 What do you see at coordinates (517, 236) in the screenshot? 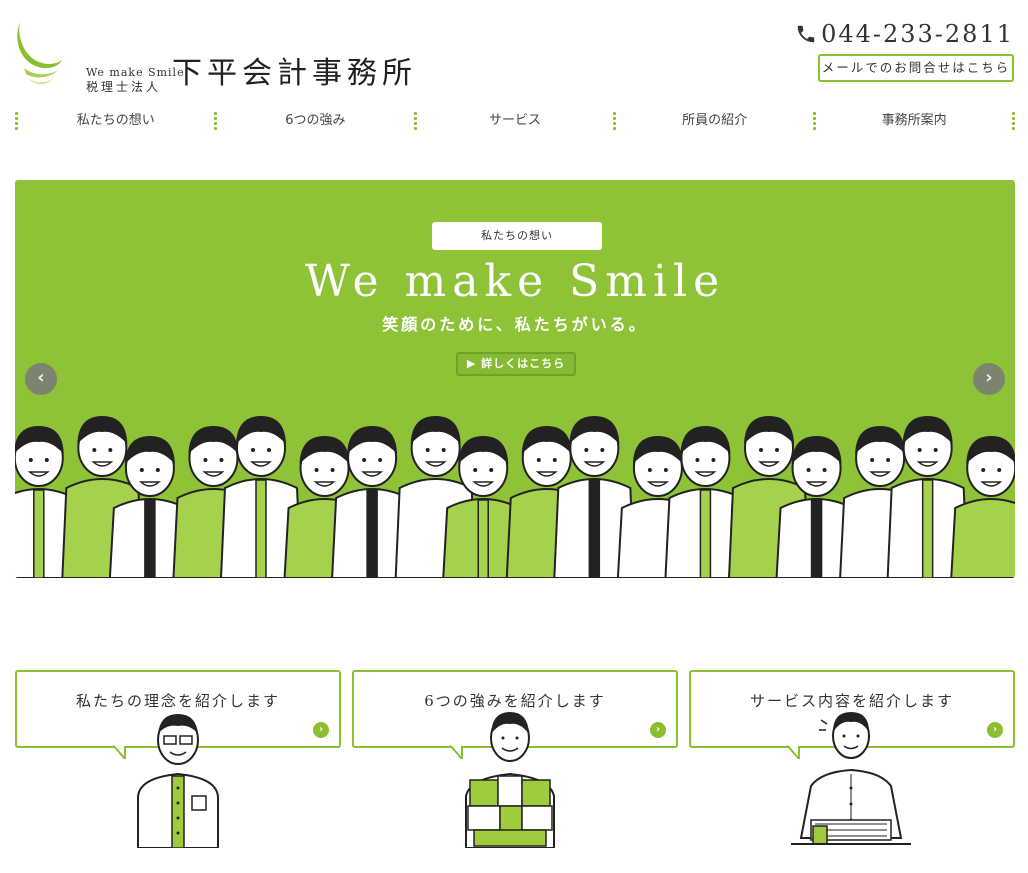
I see `hero-tag: 私たちの想い` at bounding box center [517, 236].